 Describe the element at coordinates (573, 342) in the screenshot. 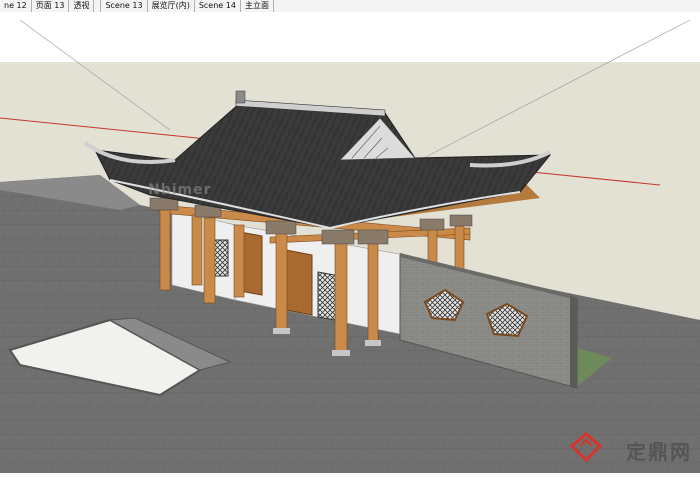

I see `screen-wall-end` at that location.